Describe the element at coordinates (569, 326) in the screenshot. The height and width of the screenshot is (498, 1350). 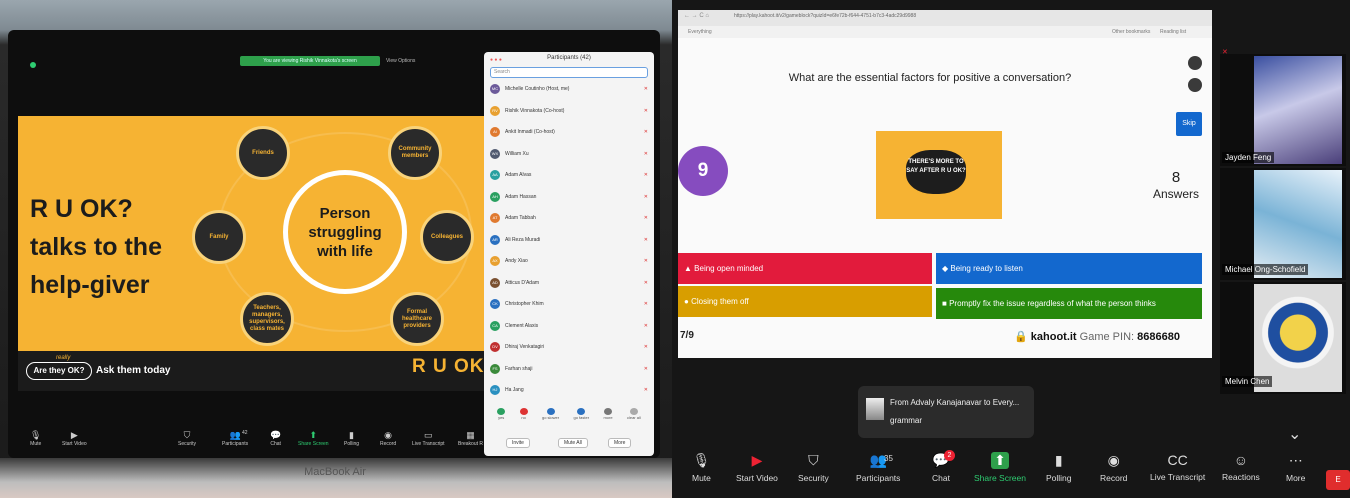
I see `participant-row: CA Clement Alaxis ✕` at that location.